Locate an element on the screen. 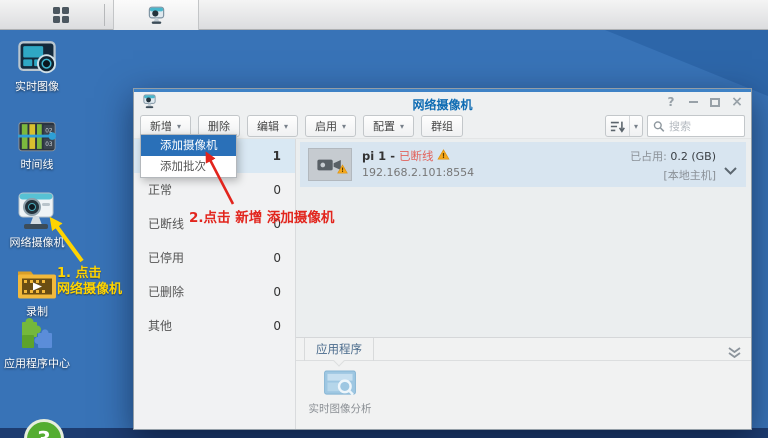 The height and width of the screenshot is (438, 768). maximize-icon is located at coordinates (715, 102).